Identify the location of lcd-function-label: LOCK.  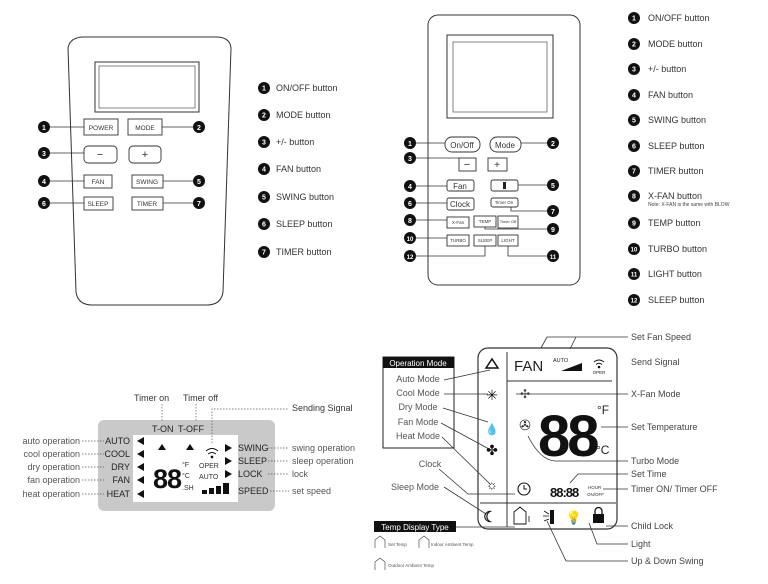
(250, 474).